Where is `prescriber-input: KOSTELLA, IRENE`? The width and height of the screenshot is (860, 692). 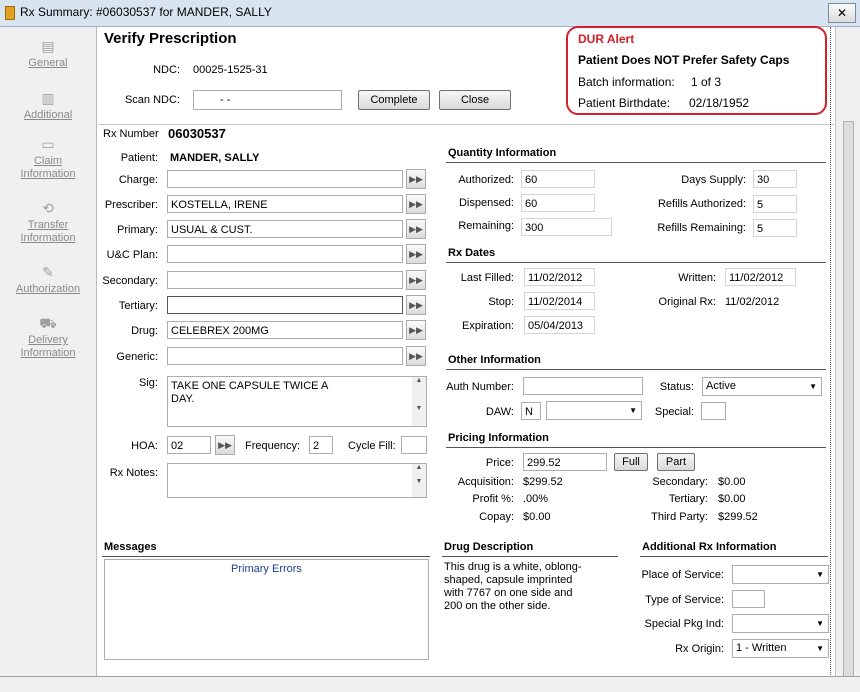 prescriber-input: KOSTELLA, IRENE is located at coordinates (285, 204).